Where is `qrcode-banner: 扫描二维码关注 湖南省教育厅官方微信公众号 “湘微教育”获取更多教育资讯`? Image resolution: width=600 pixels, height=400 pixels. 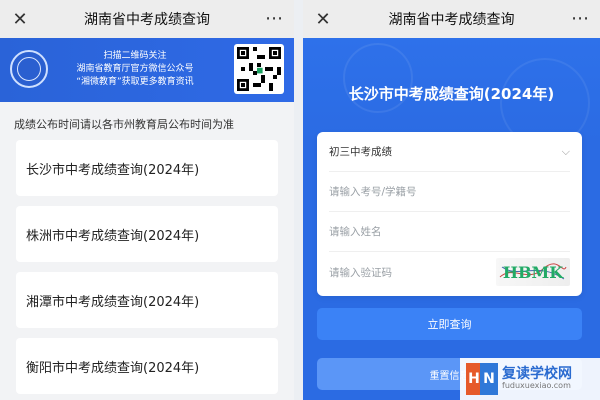
qrcode-banner: 扫描二维码关注 湖南省教育厅官方微信公众号 “湘微教育”获取更多教育资讯 is located at coordinates (147, 70).